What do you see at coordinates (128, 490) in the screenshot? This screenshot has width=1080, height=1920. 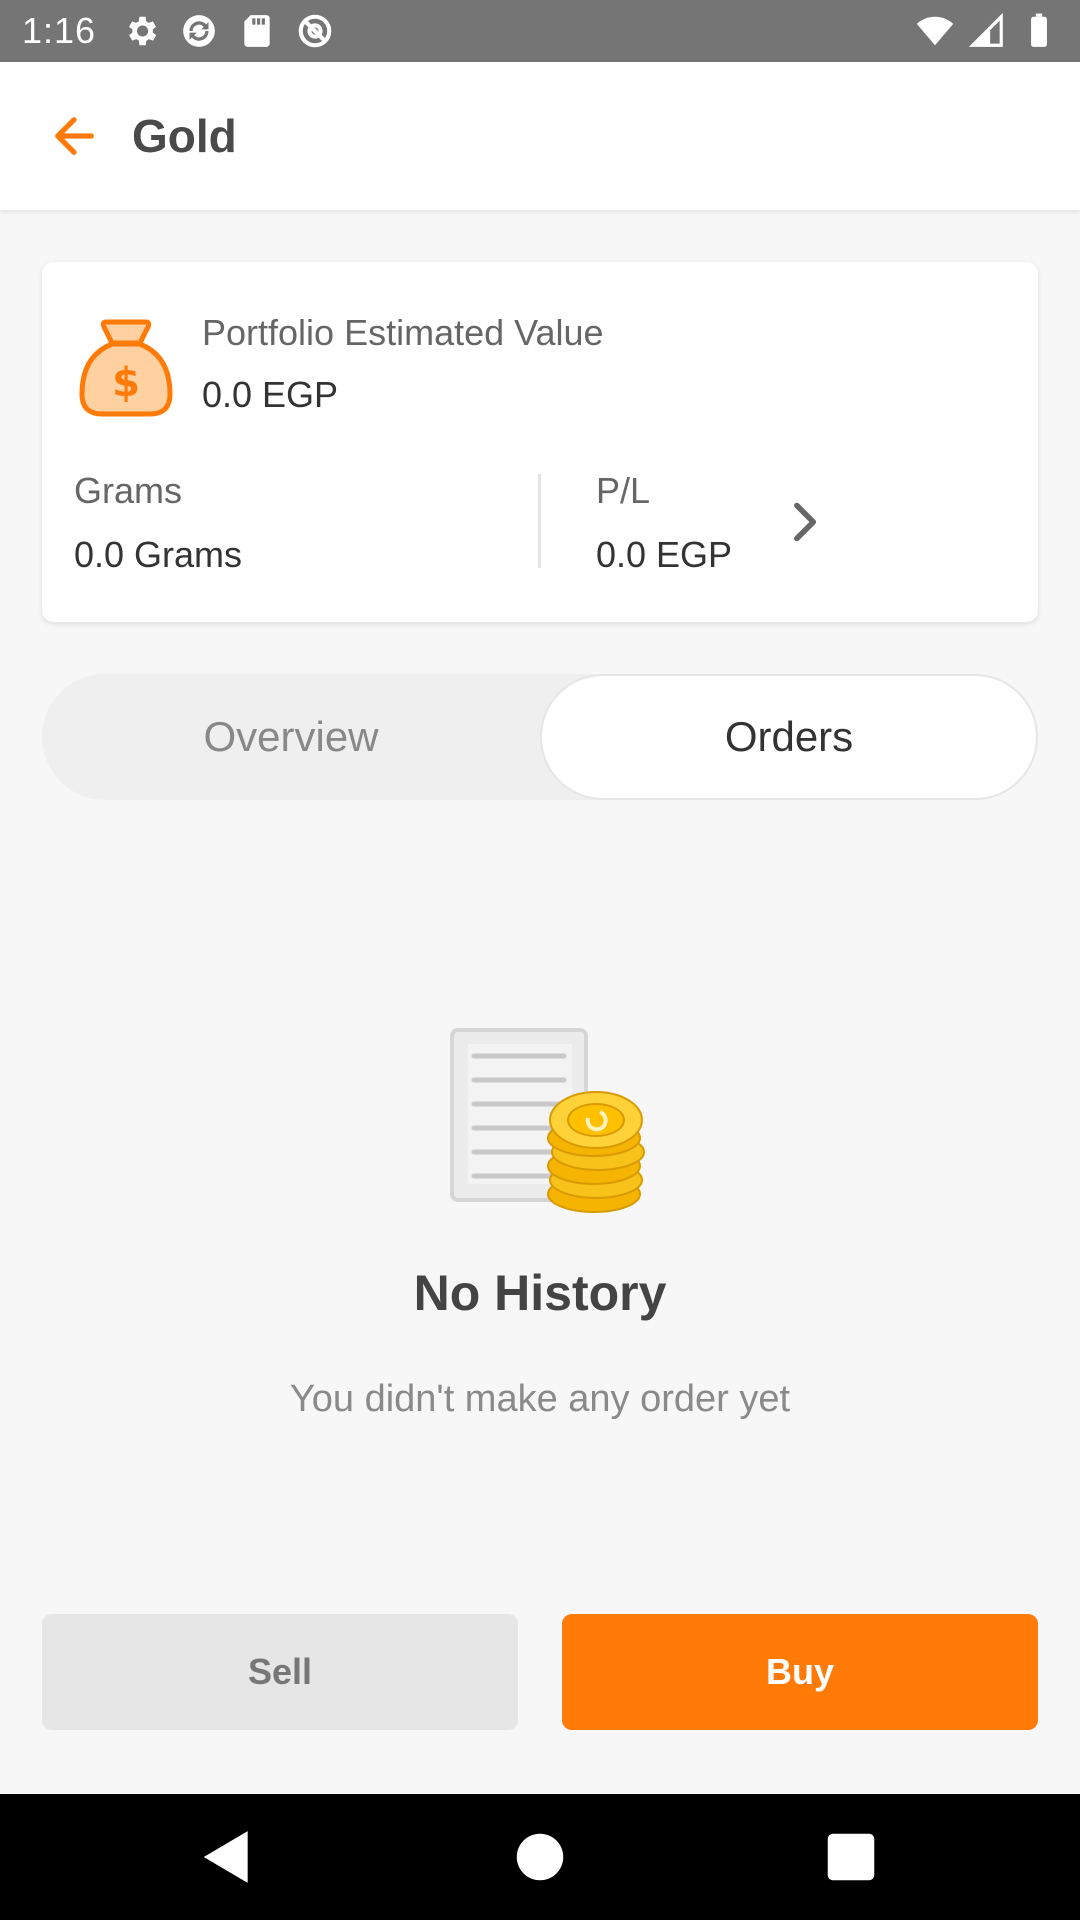 I see `grams-label: Grams` at bounding box center [128, 490].